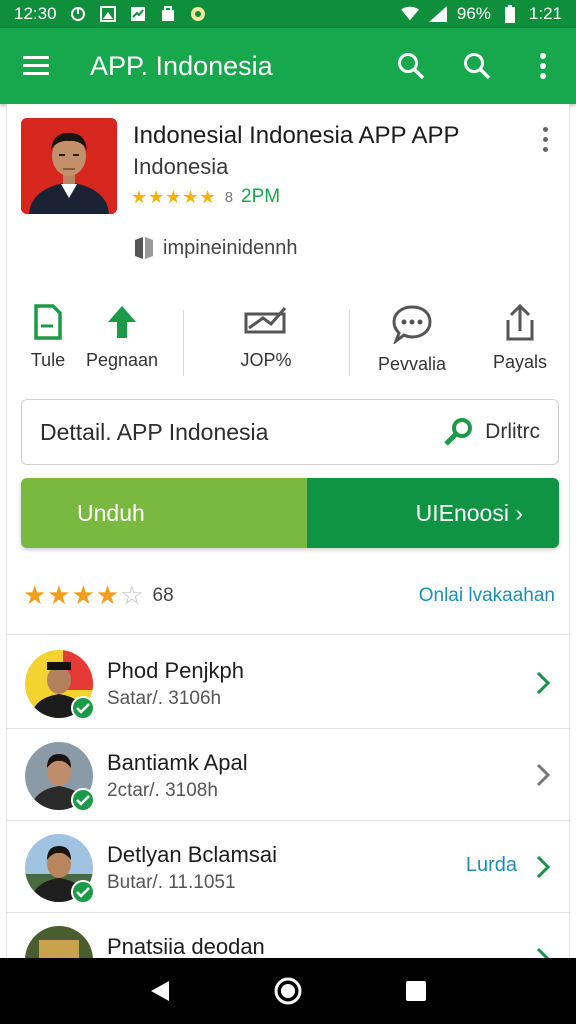  Describe the element at coordinates (512, 431) in the screenshot. I see `detail-right-label: Drlitrc` at that location.